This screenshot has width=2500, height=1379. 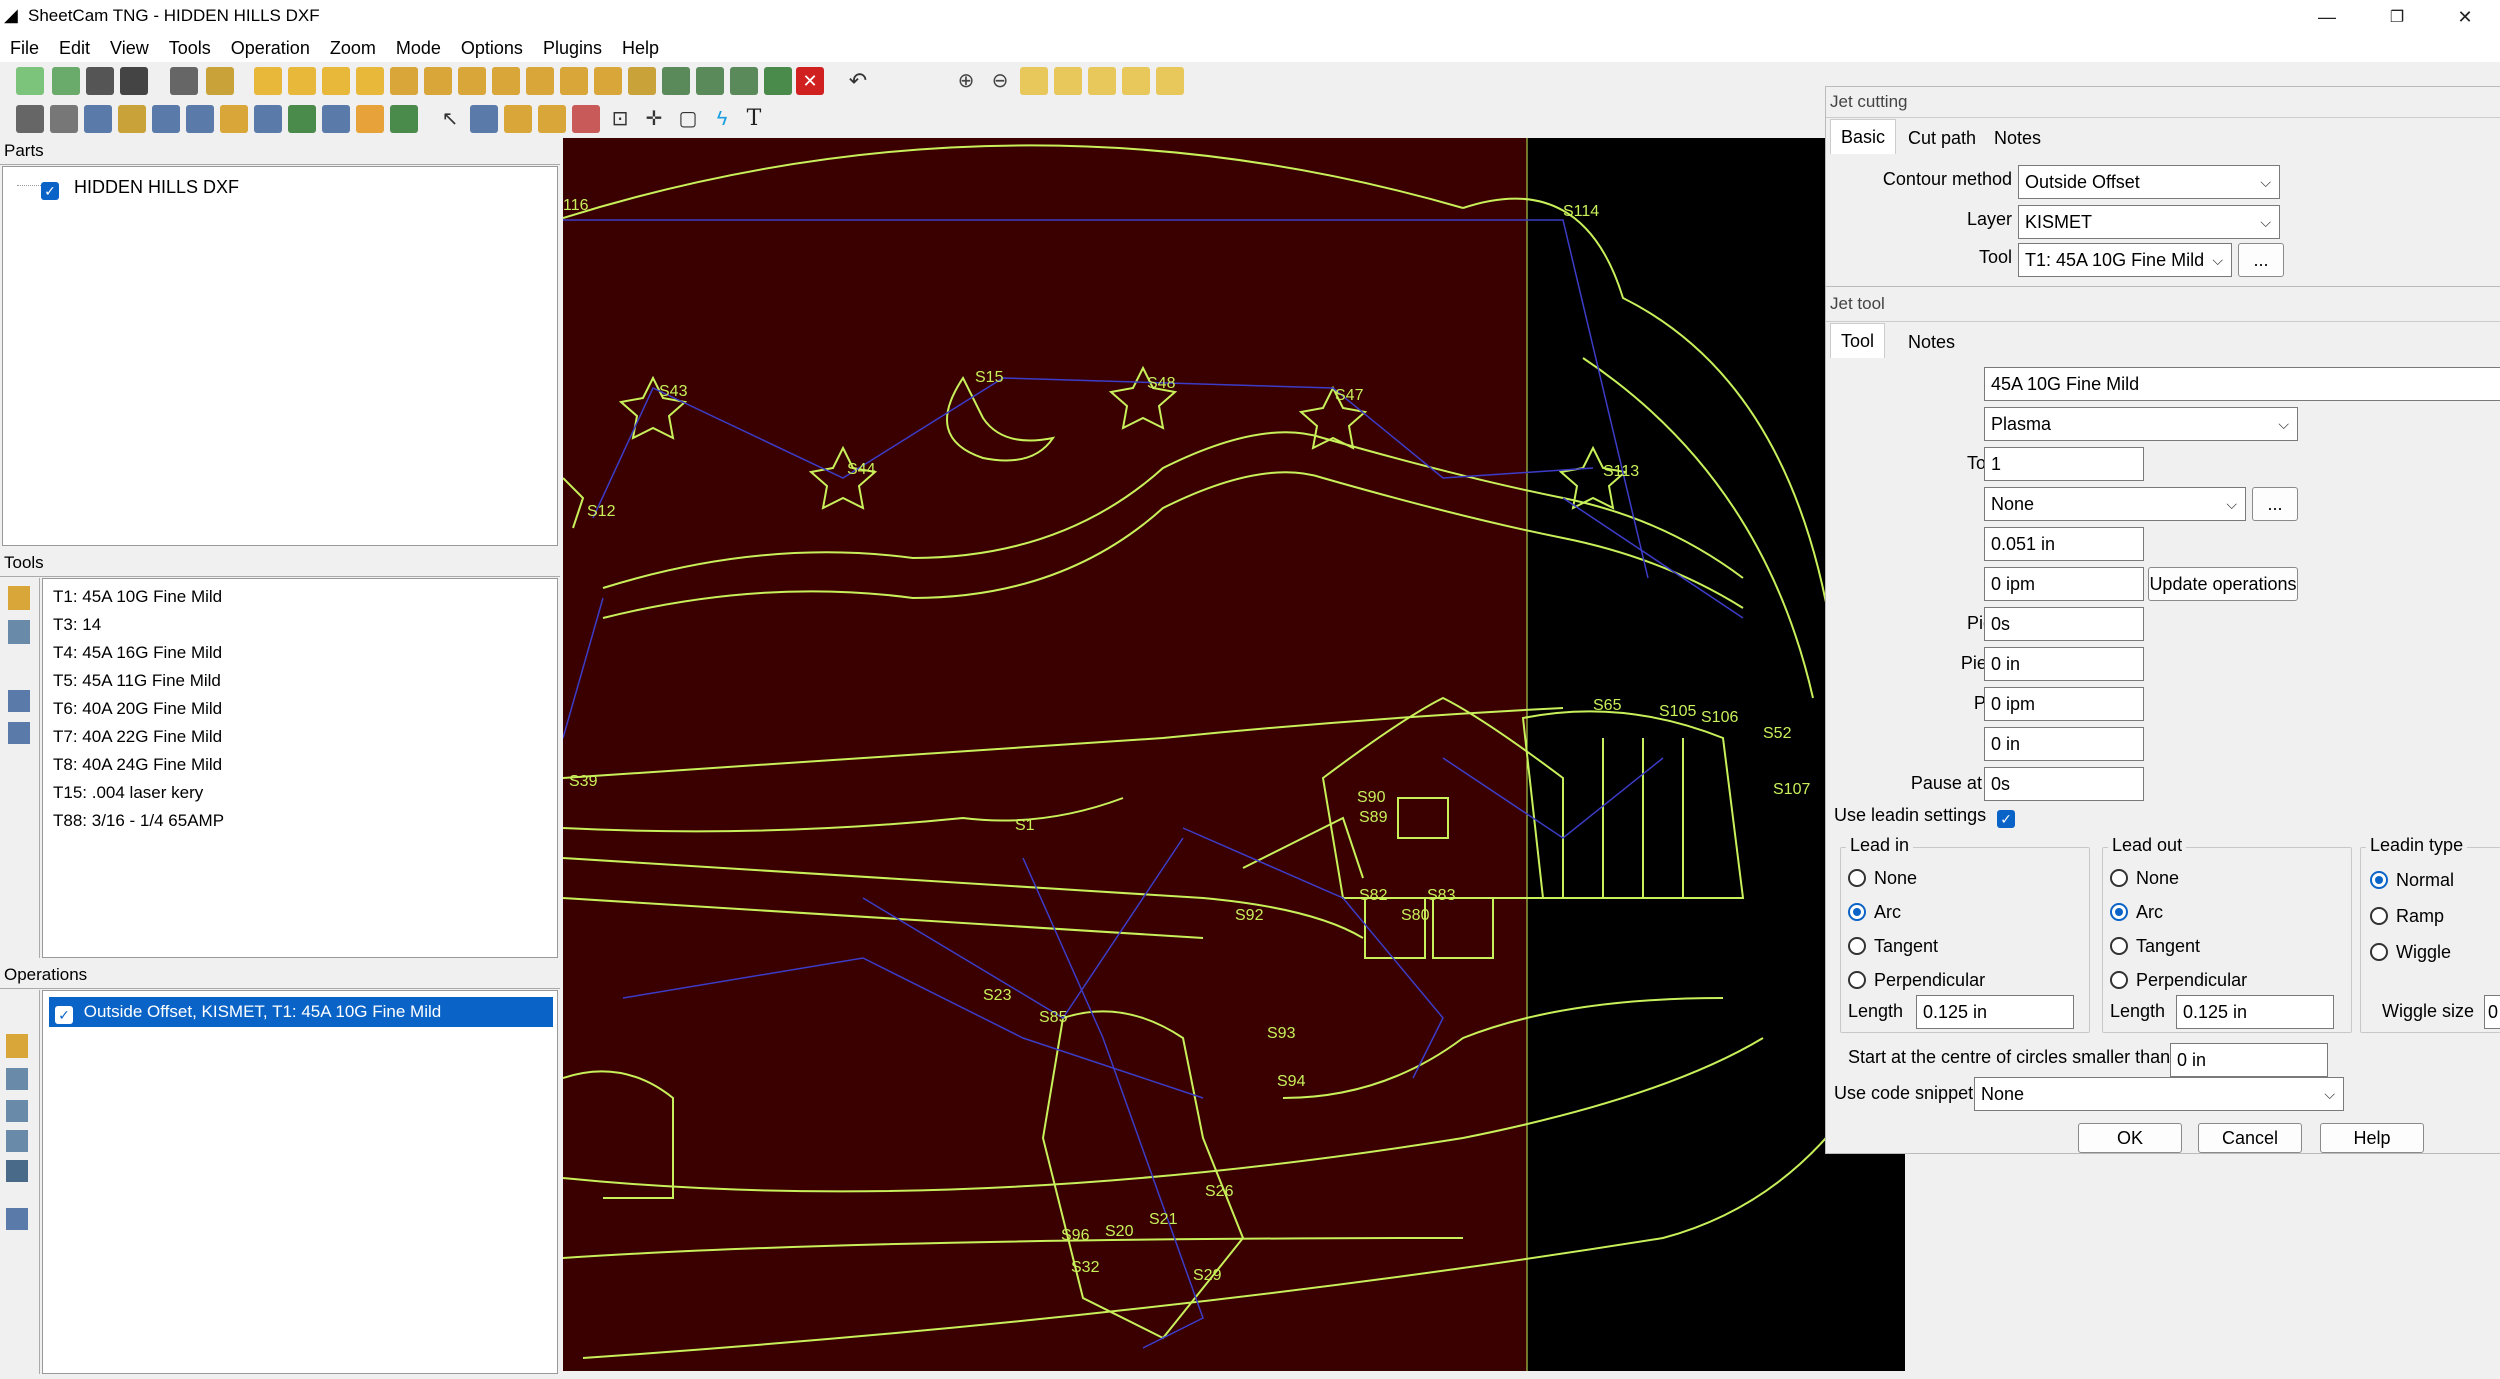 I want to click on select-arrow-icon: ↖, so click(x=450, y=119).